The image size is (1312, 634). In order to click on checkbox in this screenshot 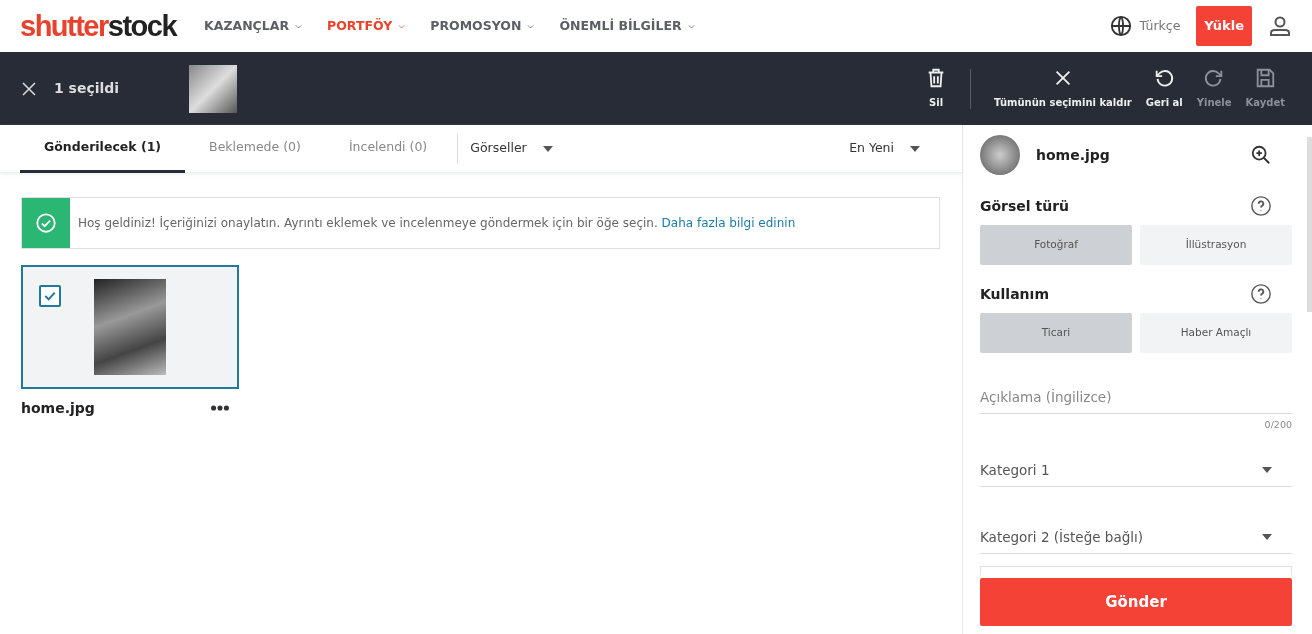, I will do `click(50, 296)`.